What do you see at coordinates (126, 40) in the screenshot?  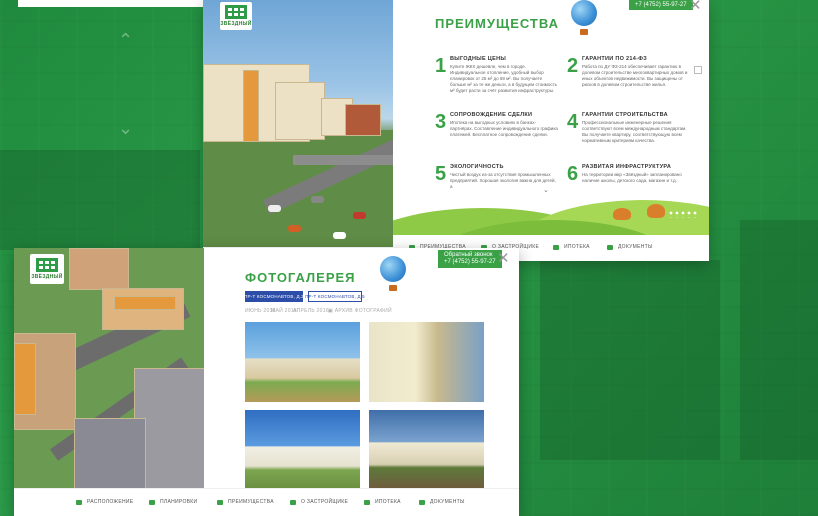 I see `chevron-up-icon: ⌃` at bounding box center [126, 40].